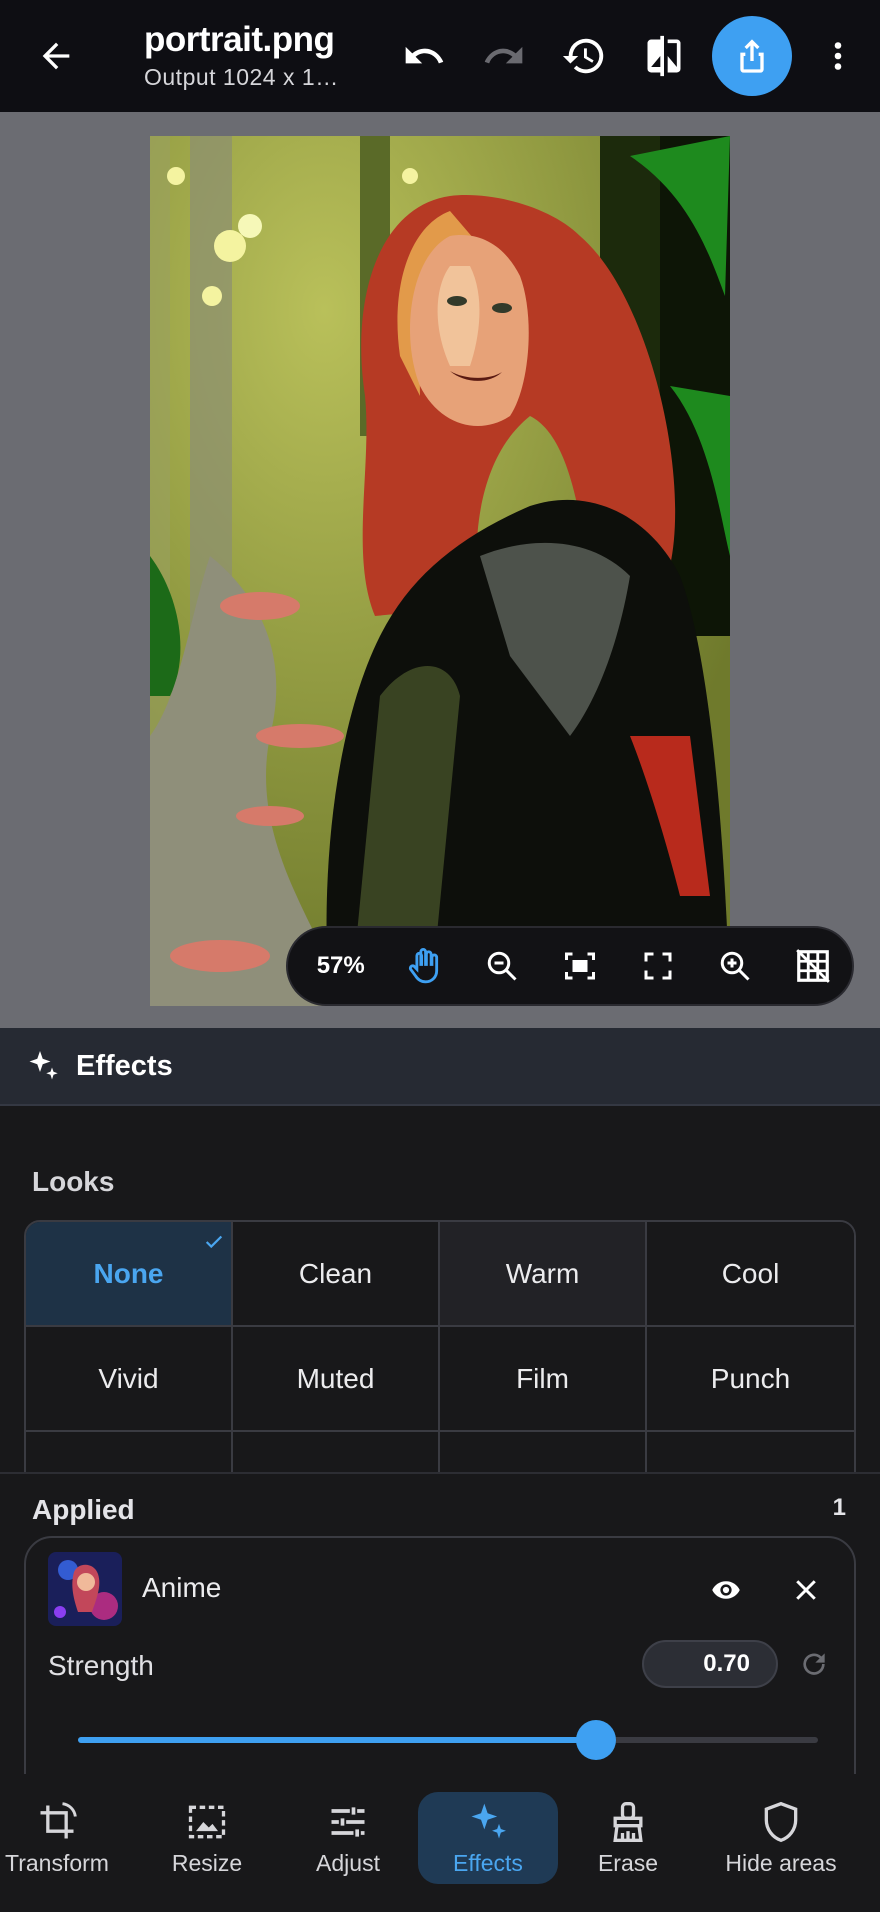 The width and height of the screenshot is (880, 1912). Describe the element at coordinates (440, 1067) in the screenshot. I see `effects-header: Effects` at that location.